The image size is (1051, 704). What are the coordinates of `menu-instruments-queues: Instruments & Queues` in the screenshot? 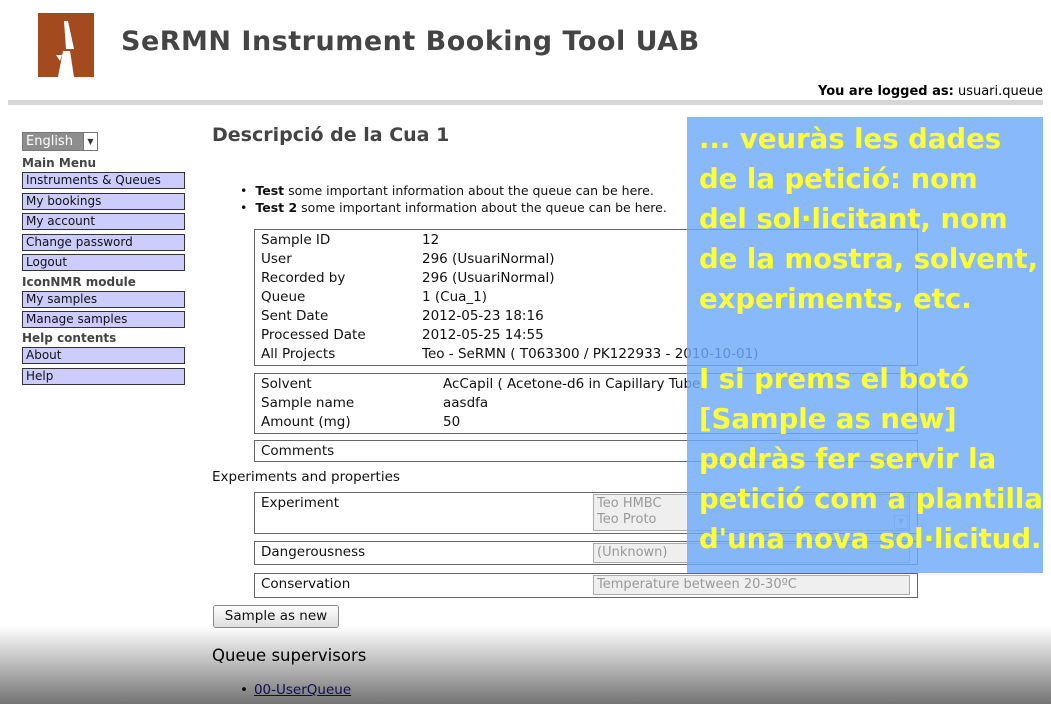 It's located at (103, 180).